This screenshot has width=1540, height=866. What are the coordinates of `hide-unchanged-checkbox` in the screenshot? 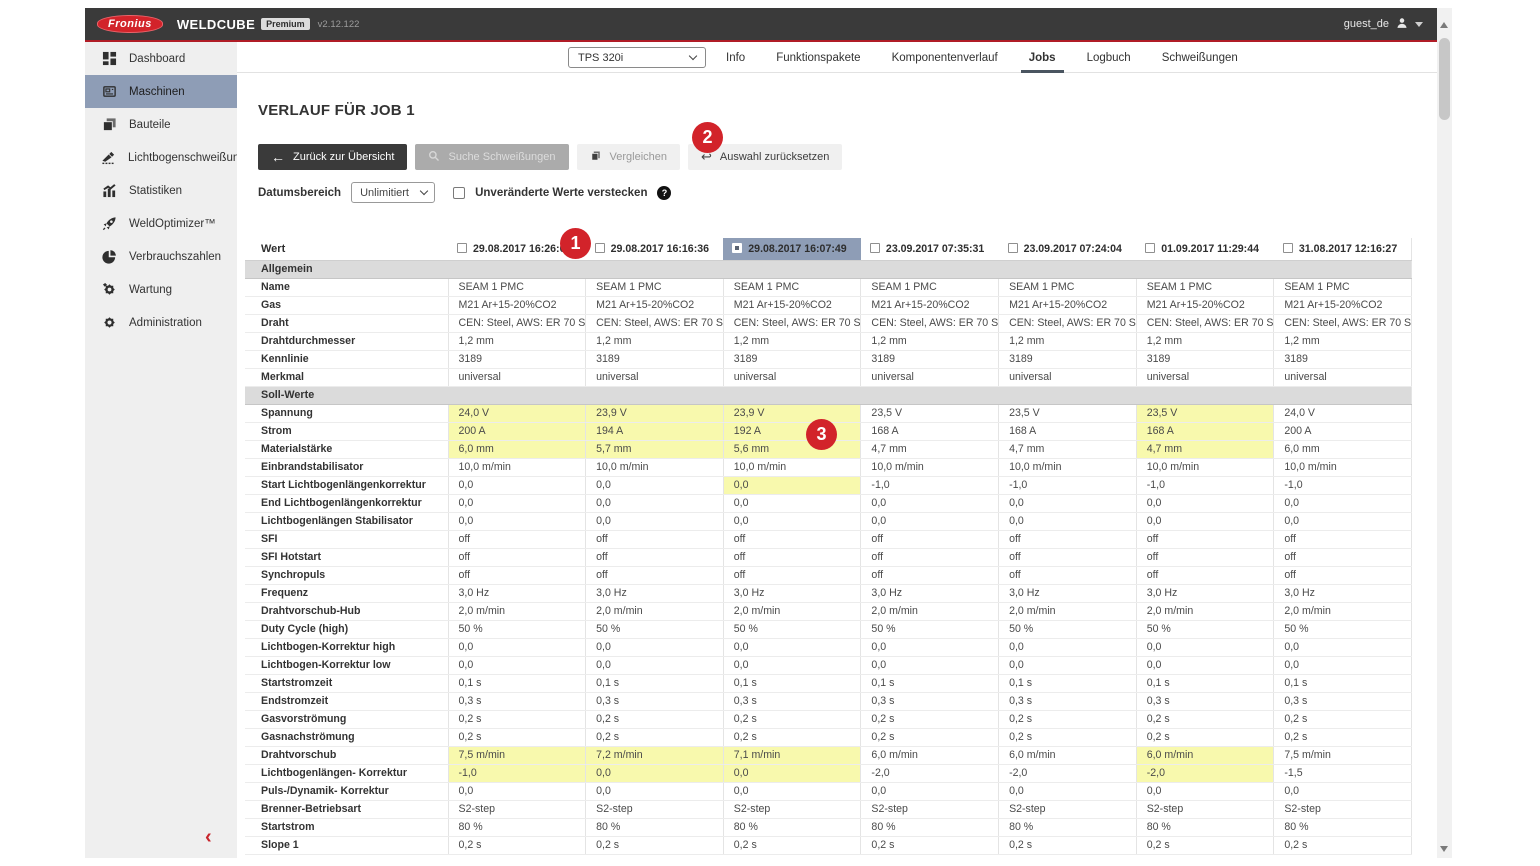 It's located at (459, 192).